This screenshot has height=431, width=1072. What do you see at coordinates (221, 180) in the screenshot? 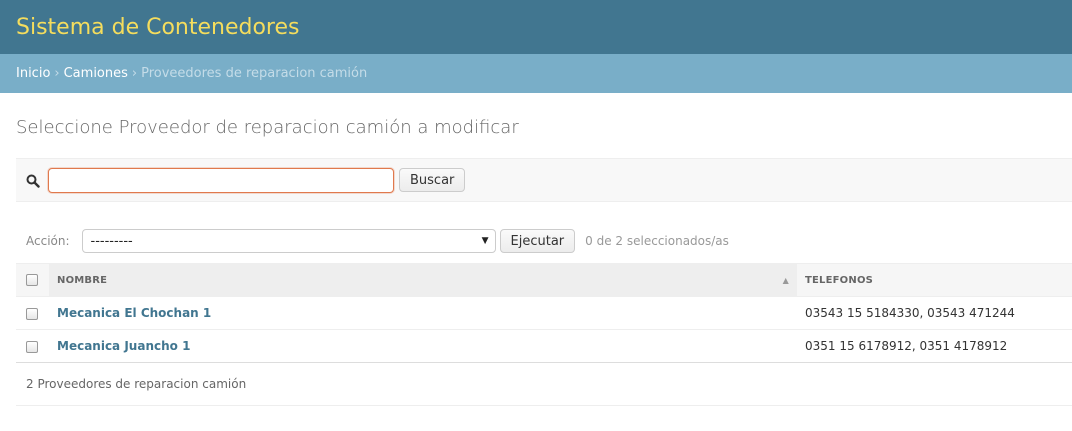
I see `search-input` at bounding box center [221, 180].